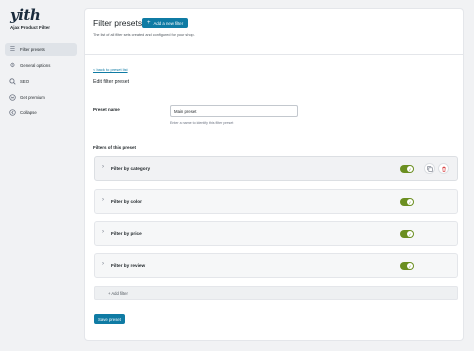 This screenshot has height=351, width=474. What do you see at coordinates (41, 81) in the screenshot?
I see `sidebar-item-seo: SEO` at bounding box center [41, 81].